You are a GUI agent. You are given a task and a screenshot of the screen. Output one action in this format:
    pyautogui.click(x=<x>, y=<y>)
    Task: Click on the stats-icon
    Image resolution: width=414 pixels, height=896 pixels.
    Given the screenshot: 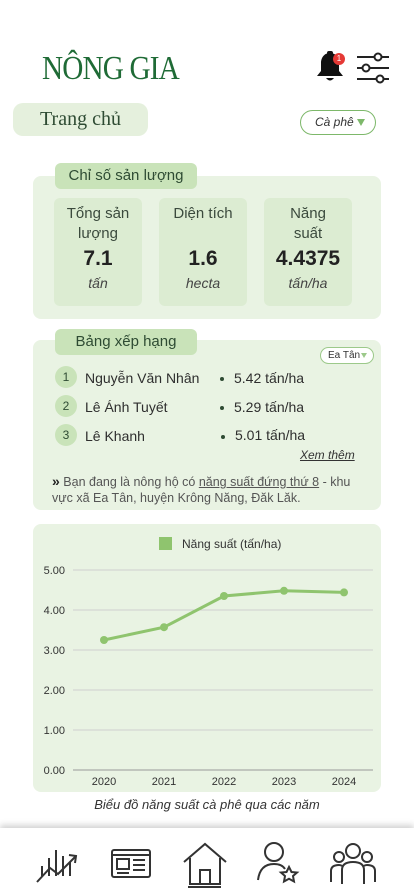 What is the action you would take?
    pyautogui.click(x=57, y=863)
    